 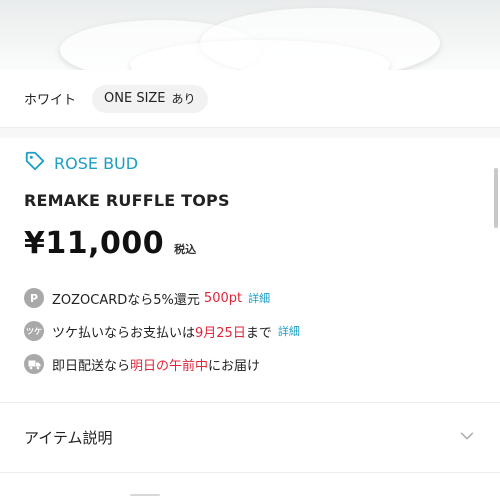 What do you see at coordinates (34, 298) in the screenshot?
I see `points-icon: P` at bounding box center [34, 298].